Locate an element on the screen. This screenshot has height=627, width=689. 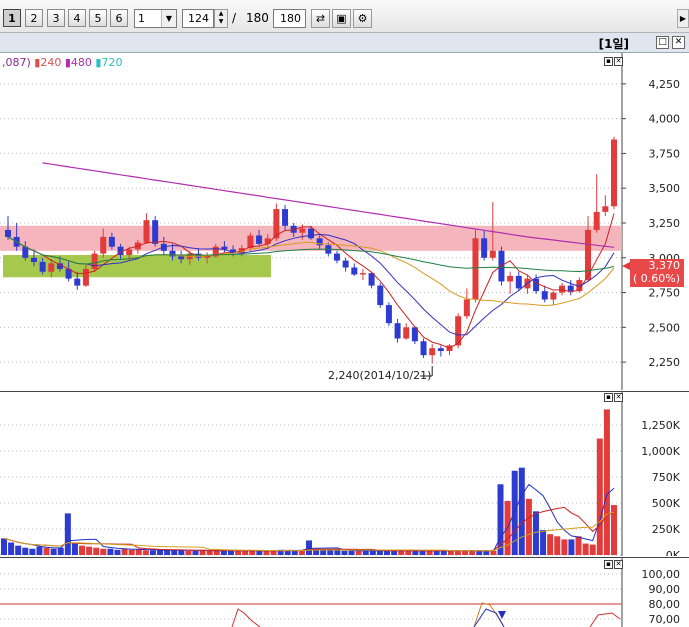
price-tick-label: 2,250 is located at coordinates (665, 362).